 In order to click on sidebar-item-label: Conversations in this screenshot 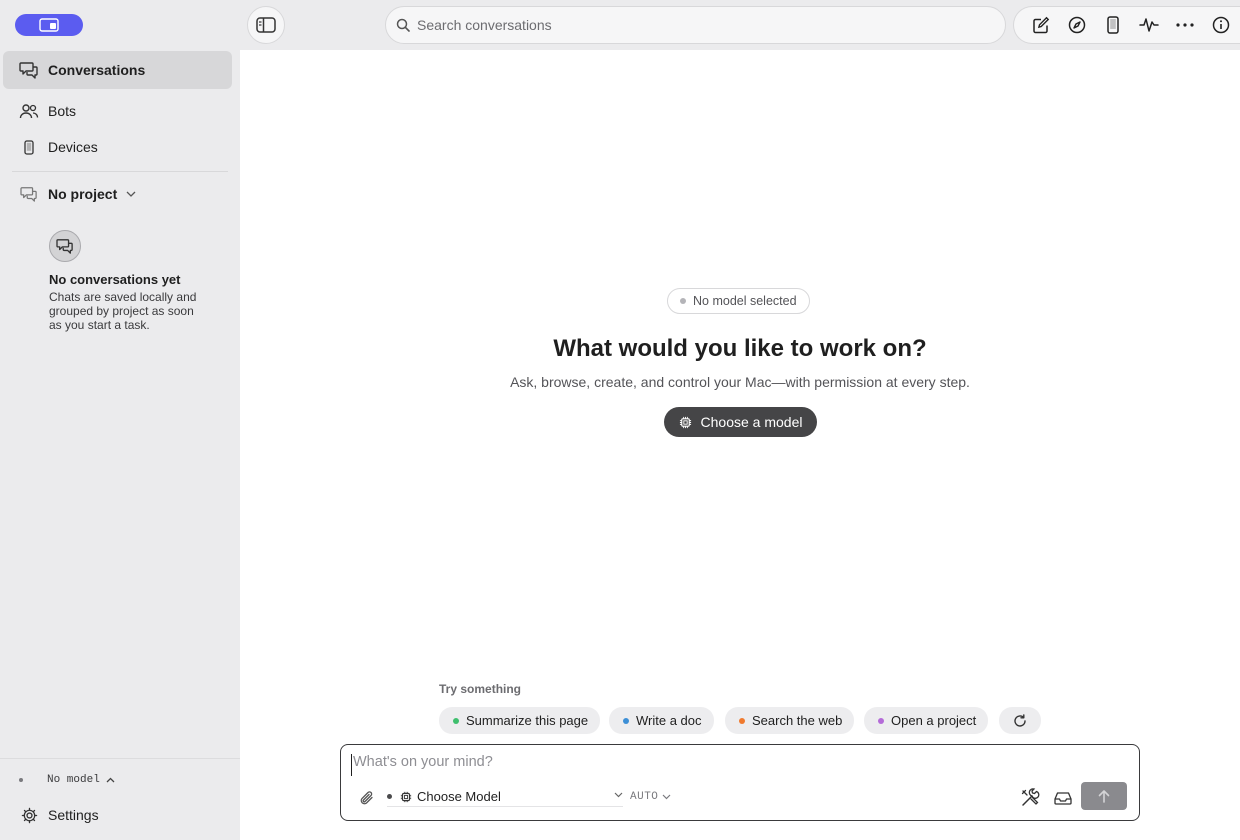, I will do `click(97, 70)`.